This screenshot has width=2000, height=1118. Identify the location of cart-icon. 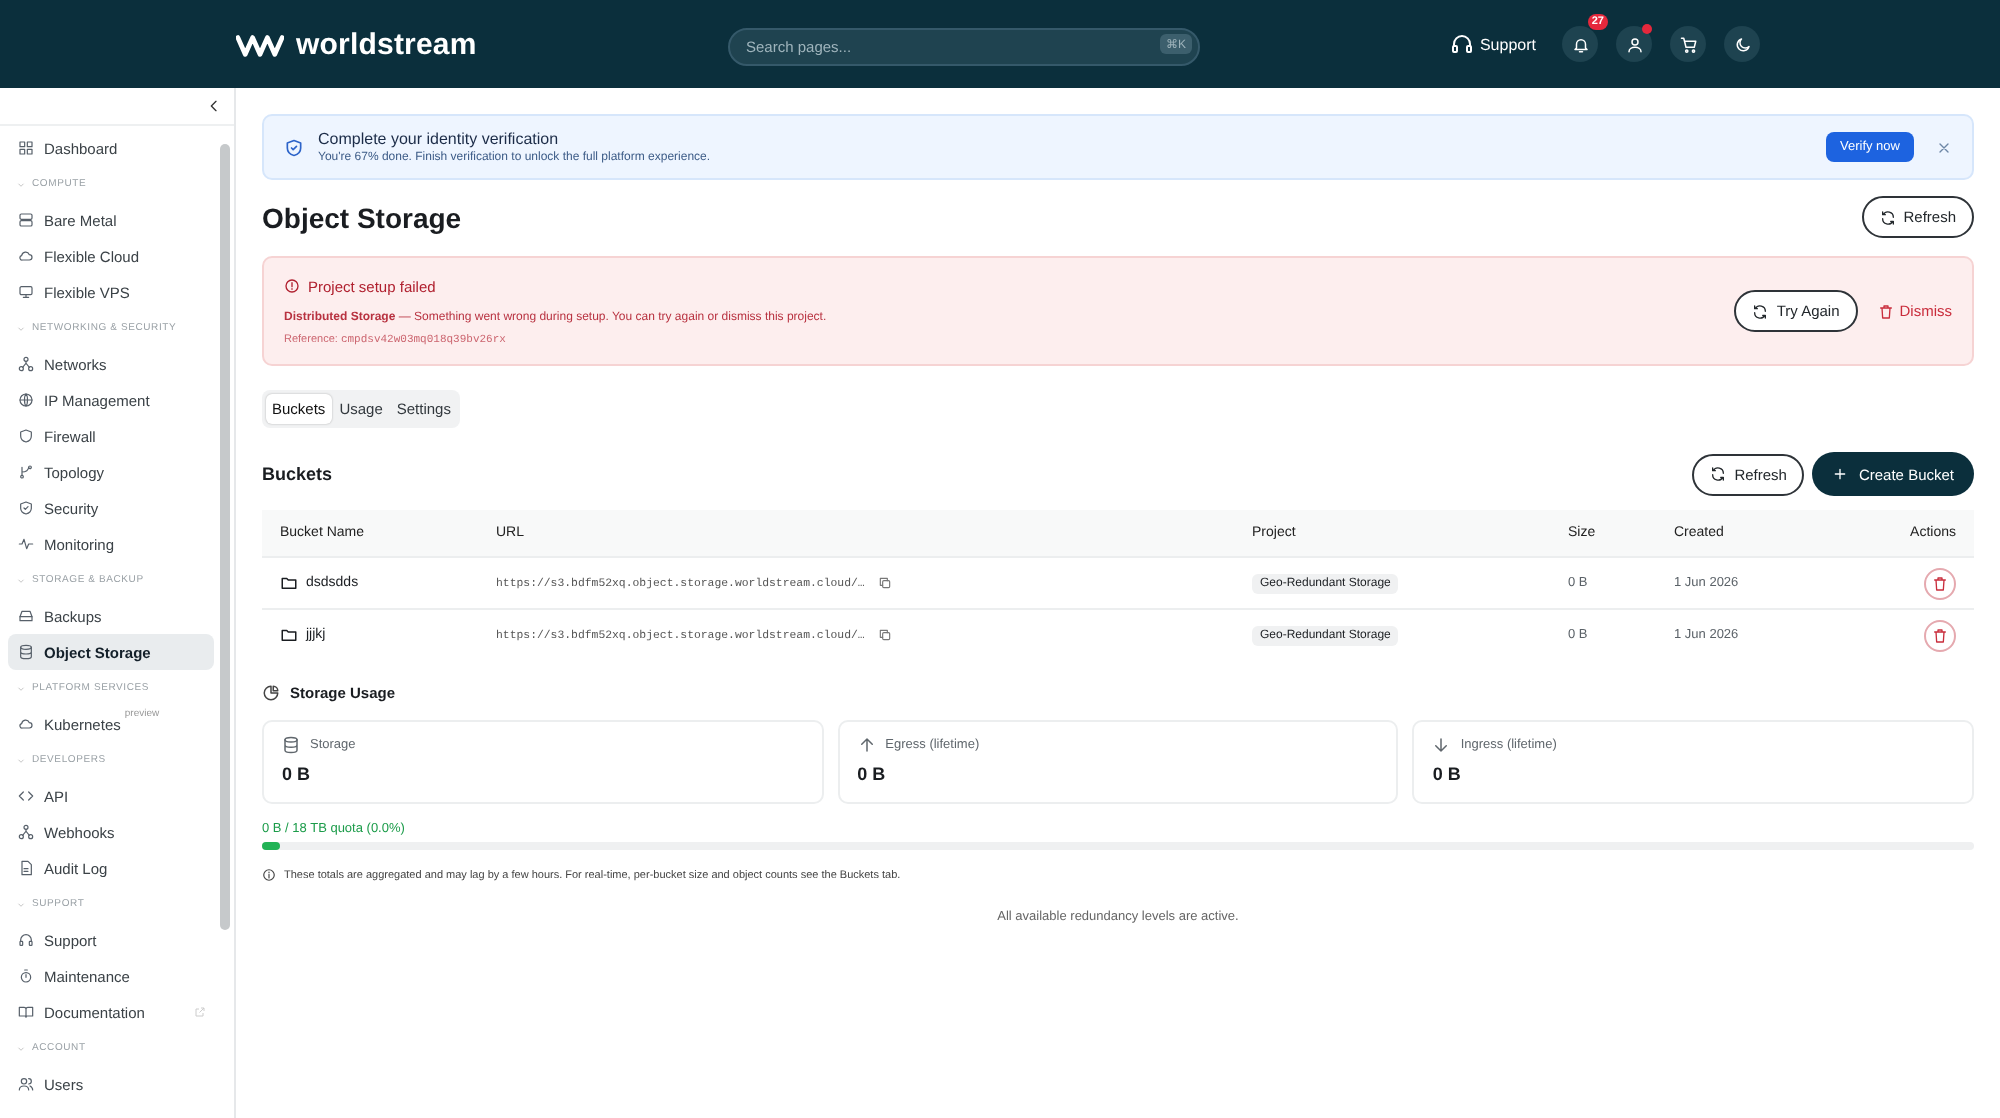
(1688, 44).